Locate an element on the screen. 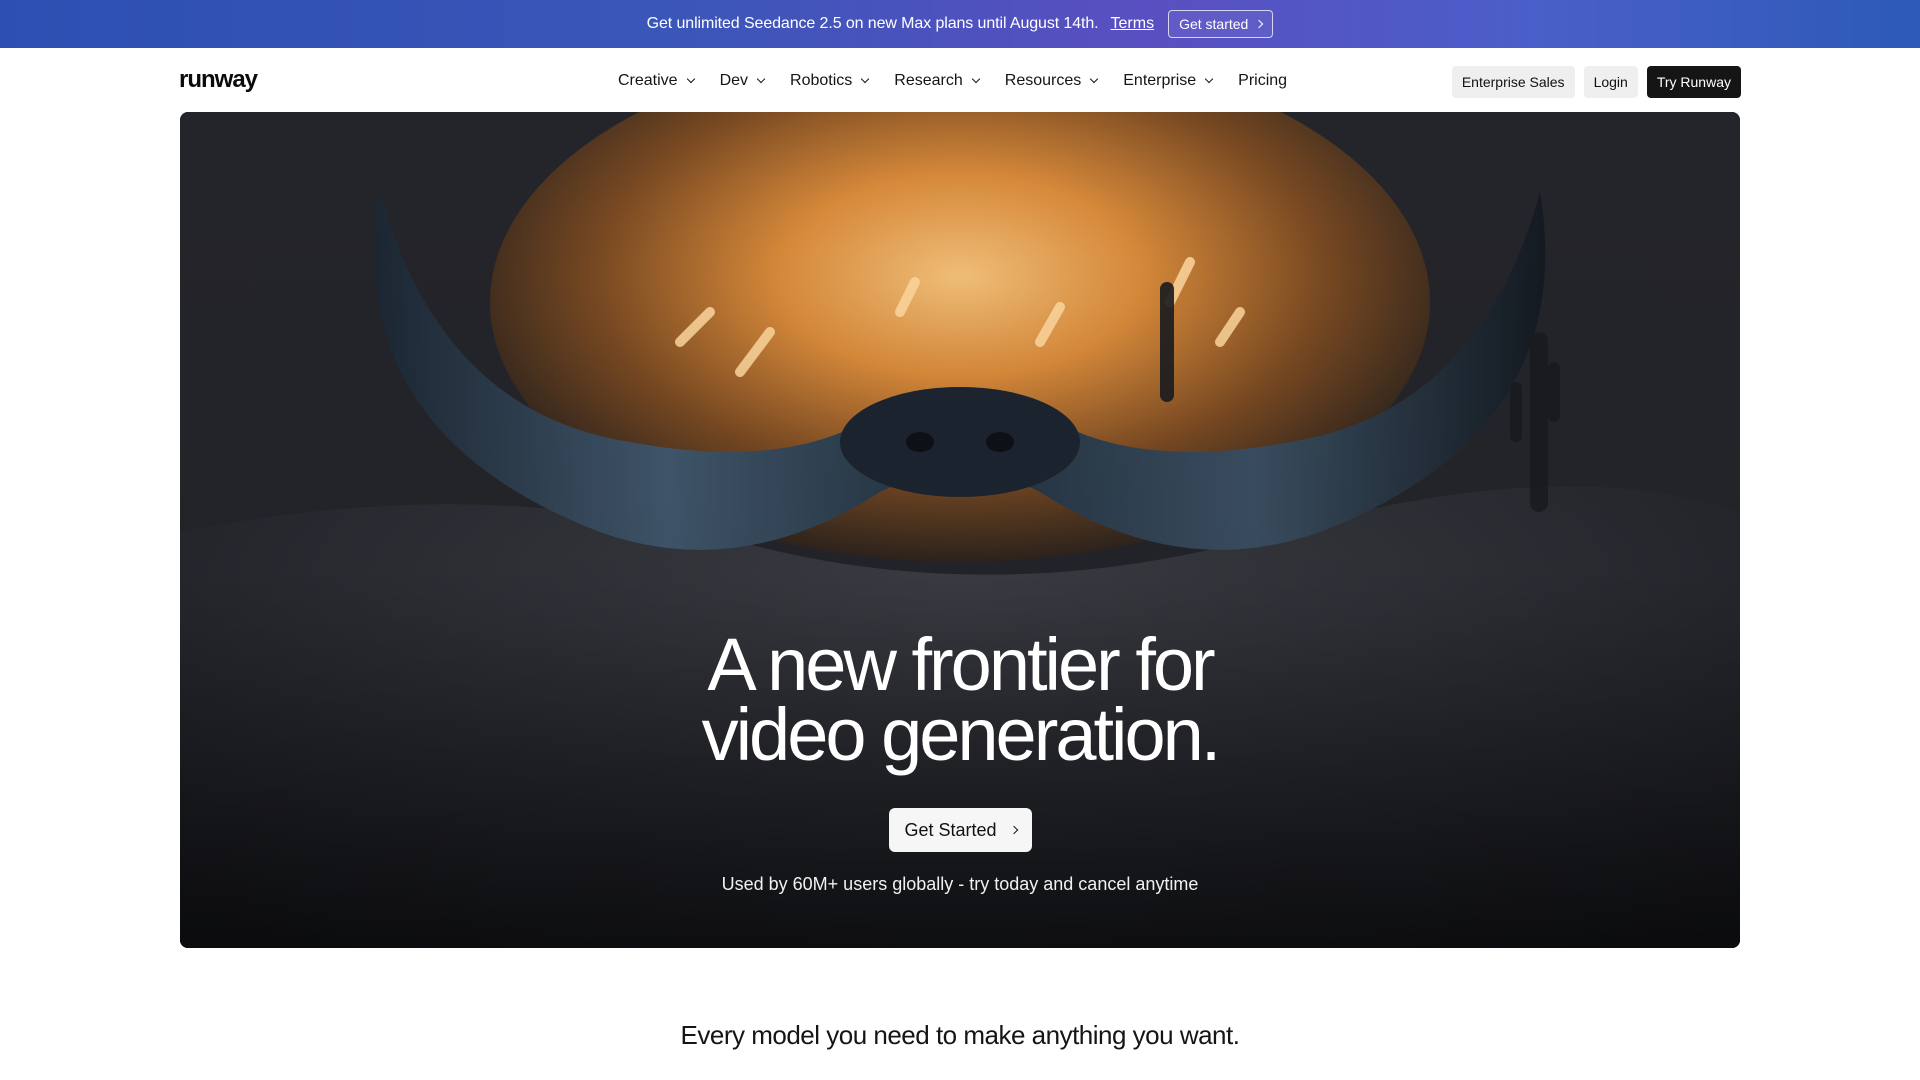 This screenshot has height=1080, width=1920. terms-link: Terms is located at coordinates (1133, 24).